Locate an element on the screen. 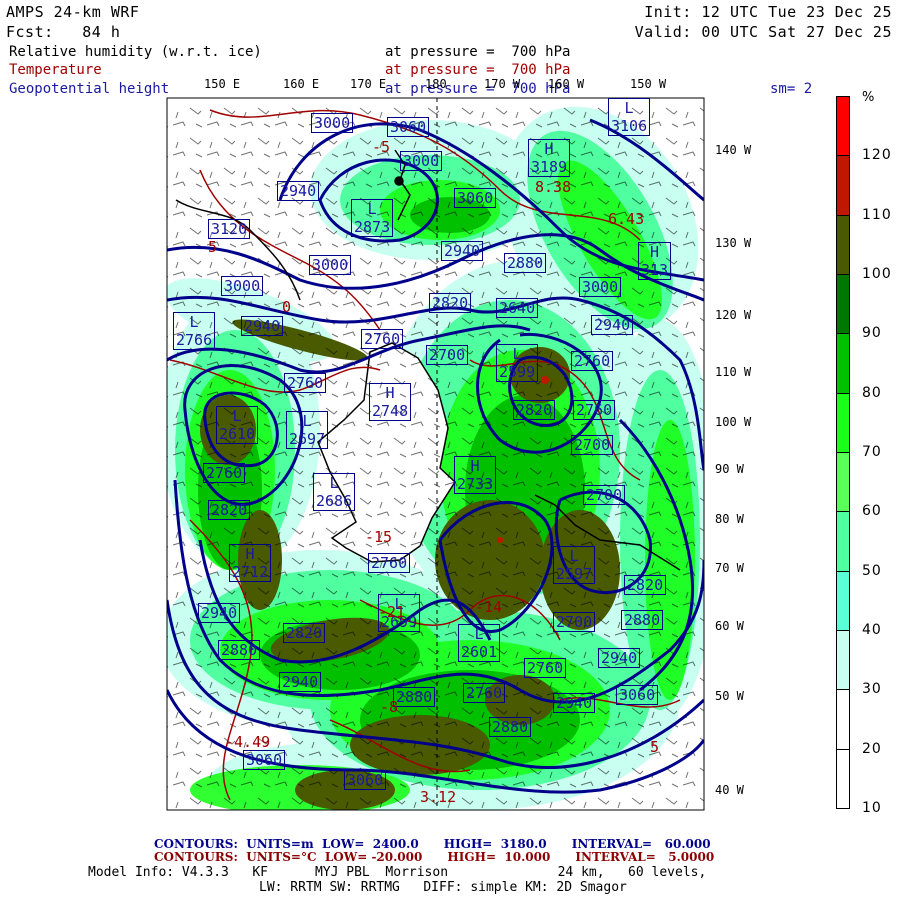 The width and height of the screenshot is (900, 900). latitude-label: 80 W is located at coordinates (729, 519).